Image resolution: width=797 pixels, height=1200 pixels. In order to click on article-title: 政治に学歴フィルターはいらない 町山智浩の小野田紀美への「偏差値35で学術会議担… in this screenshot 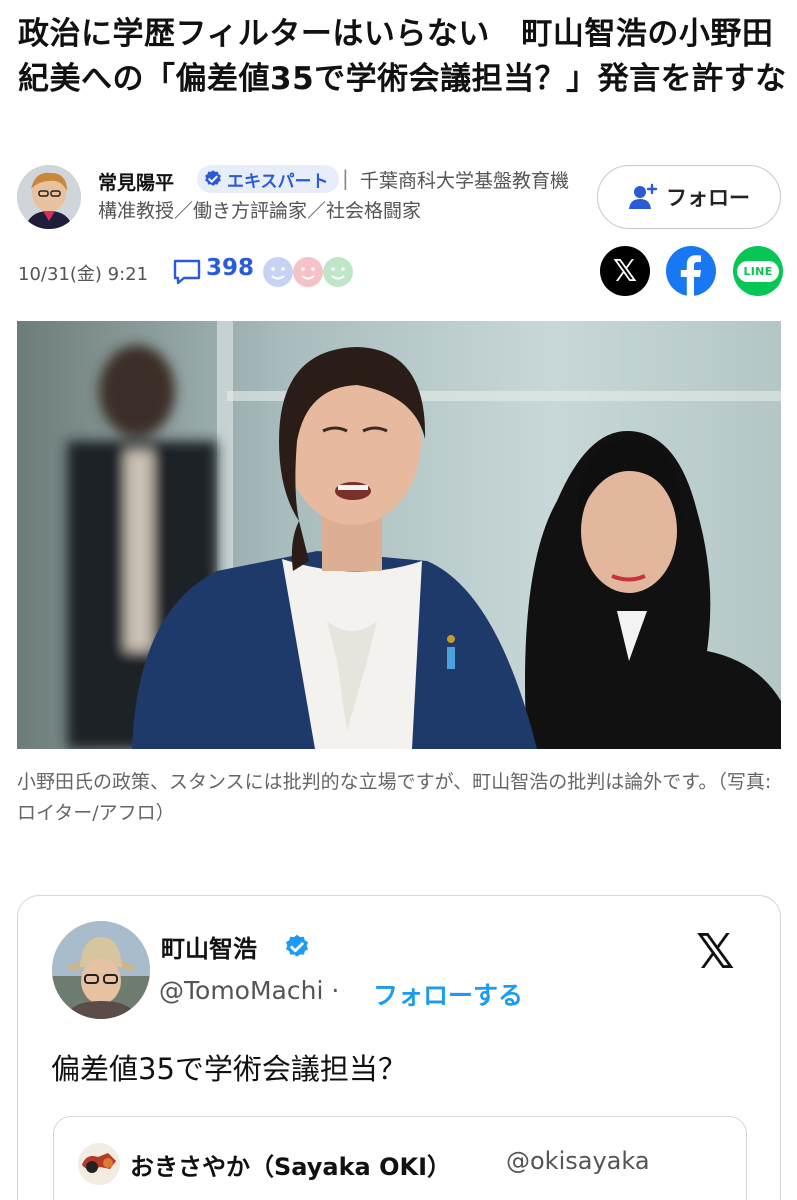, I will do `click(402, 56)`.